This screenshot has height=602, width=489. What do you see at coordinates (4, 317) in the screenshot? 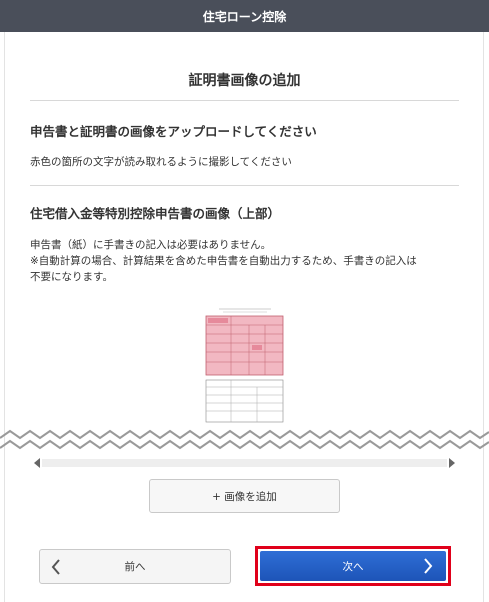
I see `content-border-left` at bounding box center [4, 317].